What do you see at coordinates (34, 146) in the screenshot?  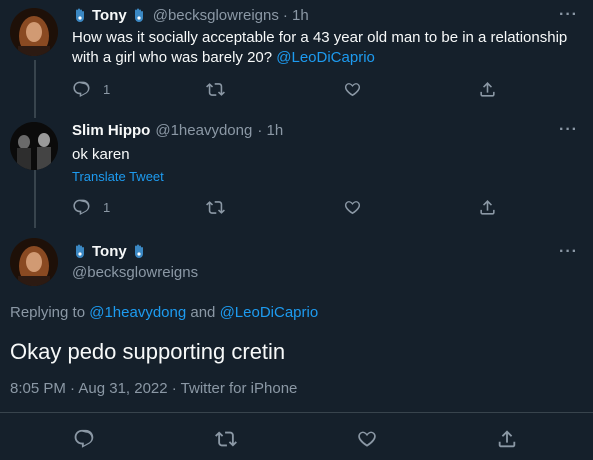 I see `avatar-slim-hippo` at bounding box center [34, 146].